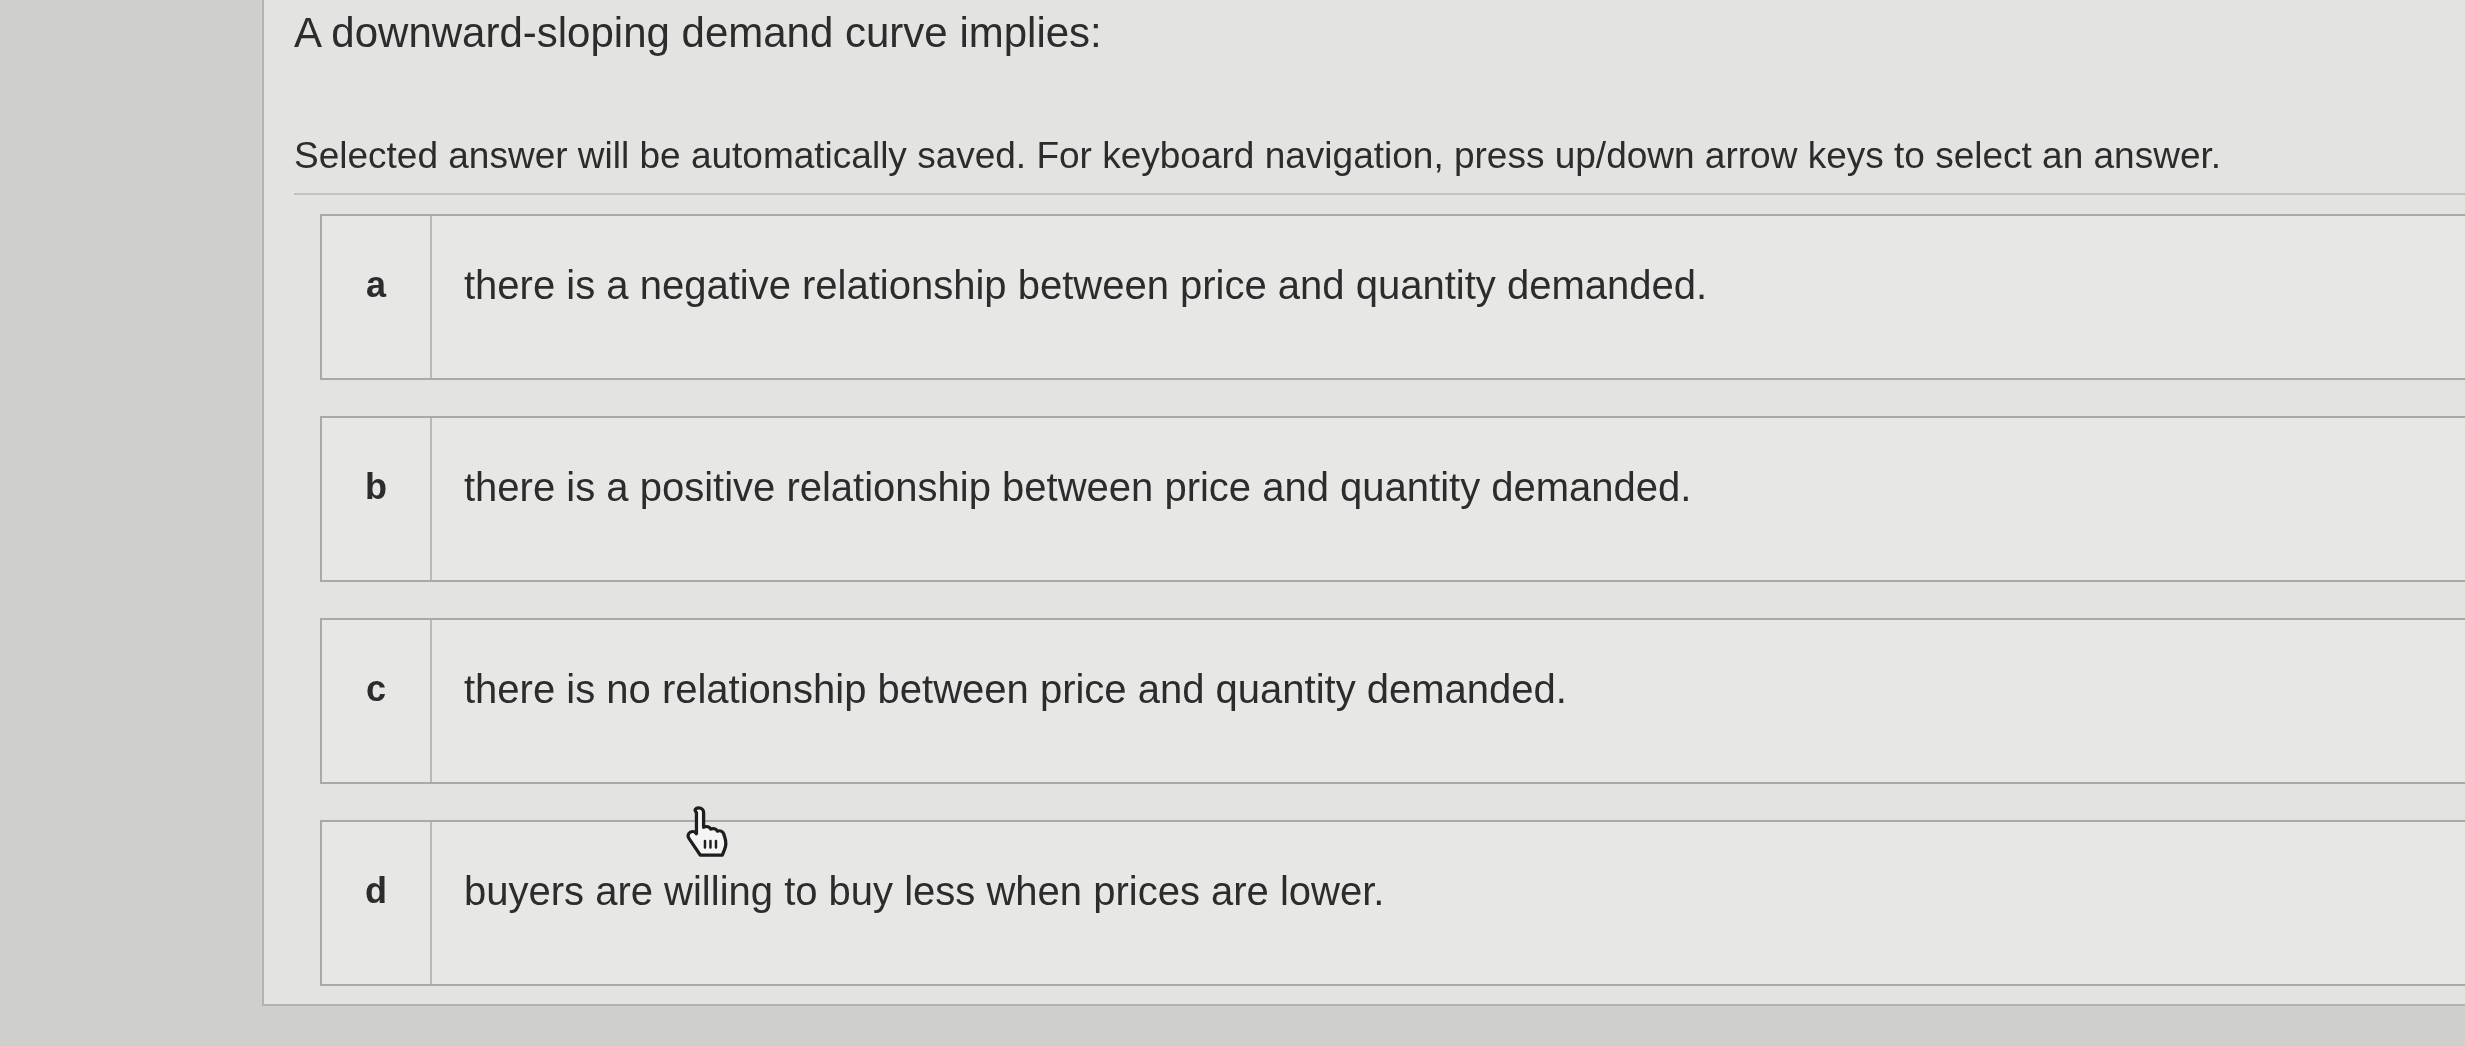 Image resolution: width=2465 pixels, height=1046 pixels. What do you see at coordinates (377, 296) in the screenshot?
I see `option-letter: a` at bounding box center [377, 296].